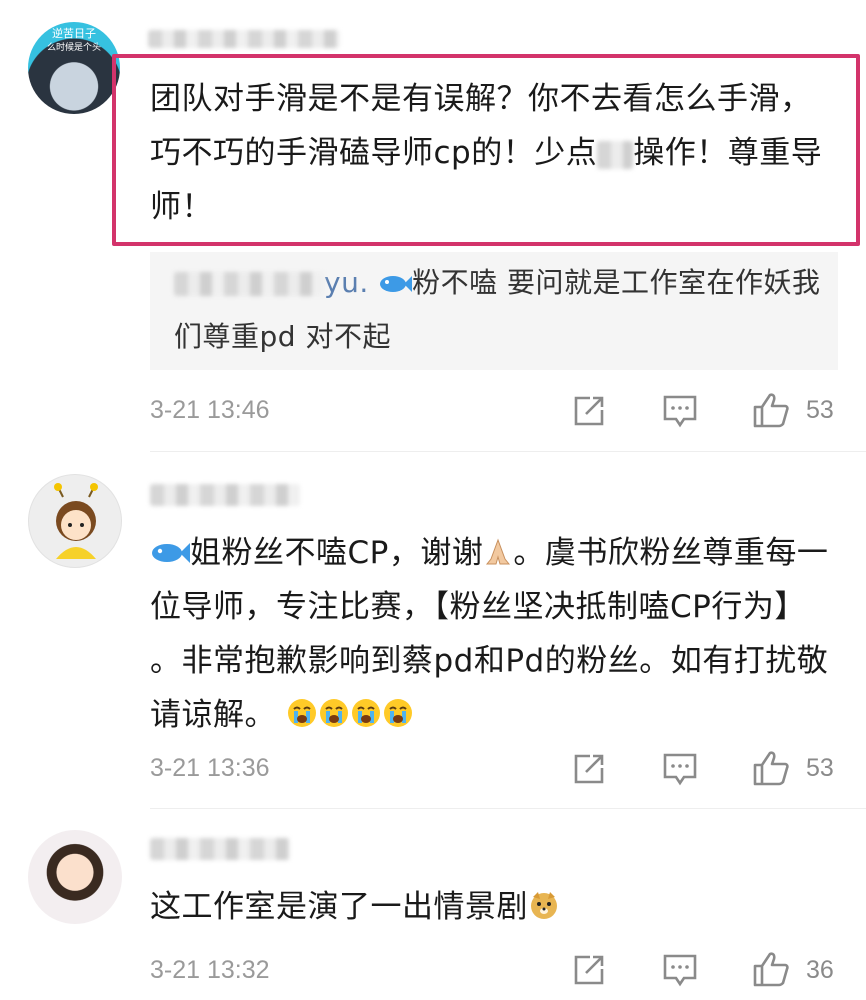  Describe the element at coordinates (497, 309) in the screenshot. I see `reply-text: yu. 粉不嗑 要问就是工作室在作妖我们尊重pd 对不起` at that location.